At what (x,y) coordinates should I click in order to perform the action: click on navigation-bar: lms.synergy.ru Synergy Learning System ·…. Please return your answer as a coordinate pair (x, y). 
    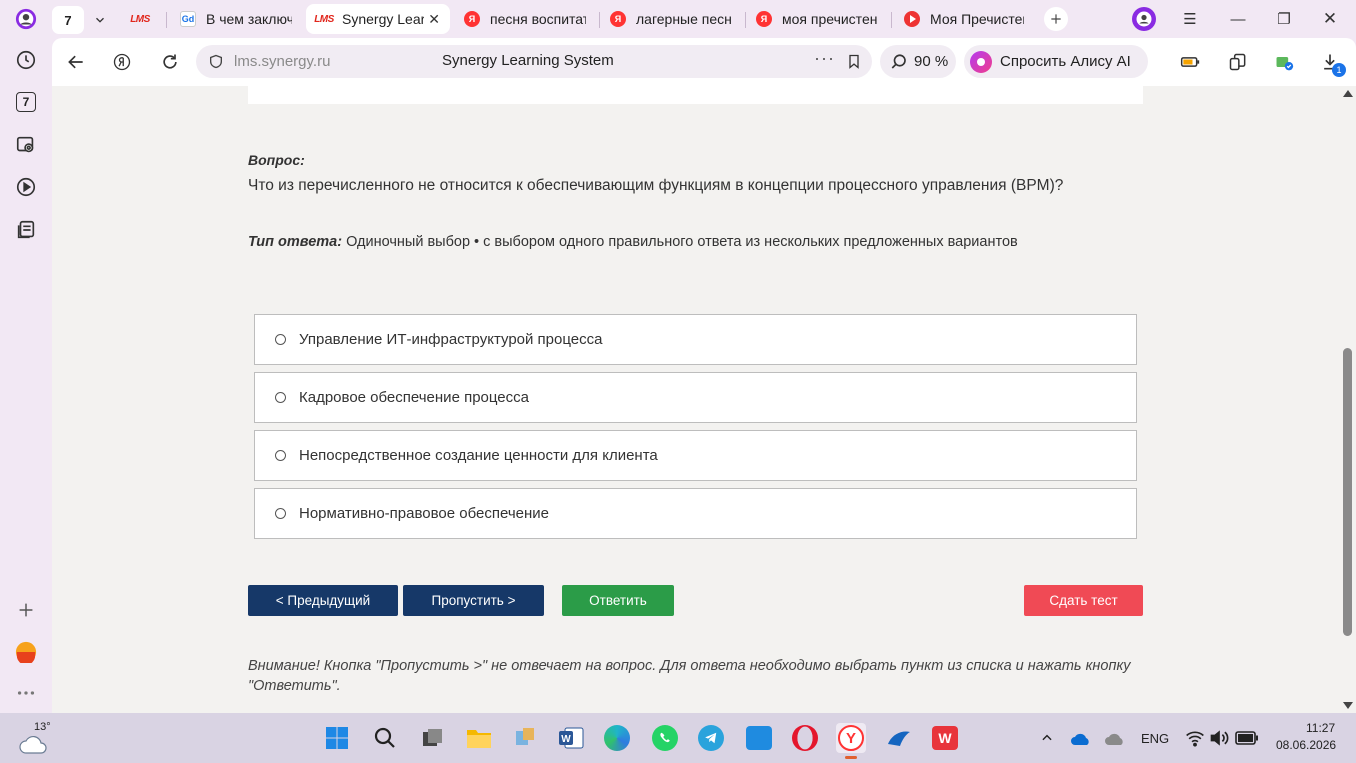
    Looking at the image, I should click on (704, 62).